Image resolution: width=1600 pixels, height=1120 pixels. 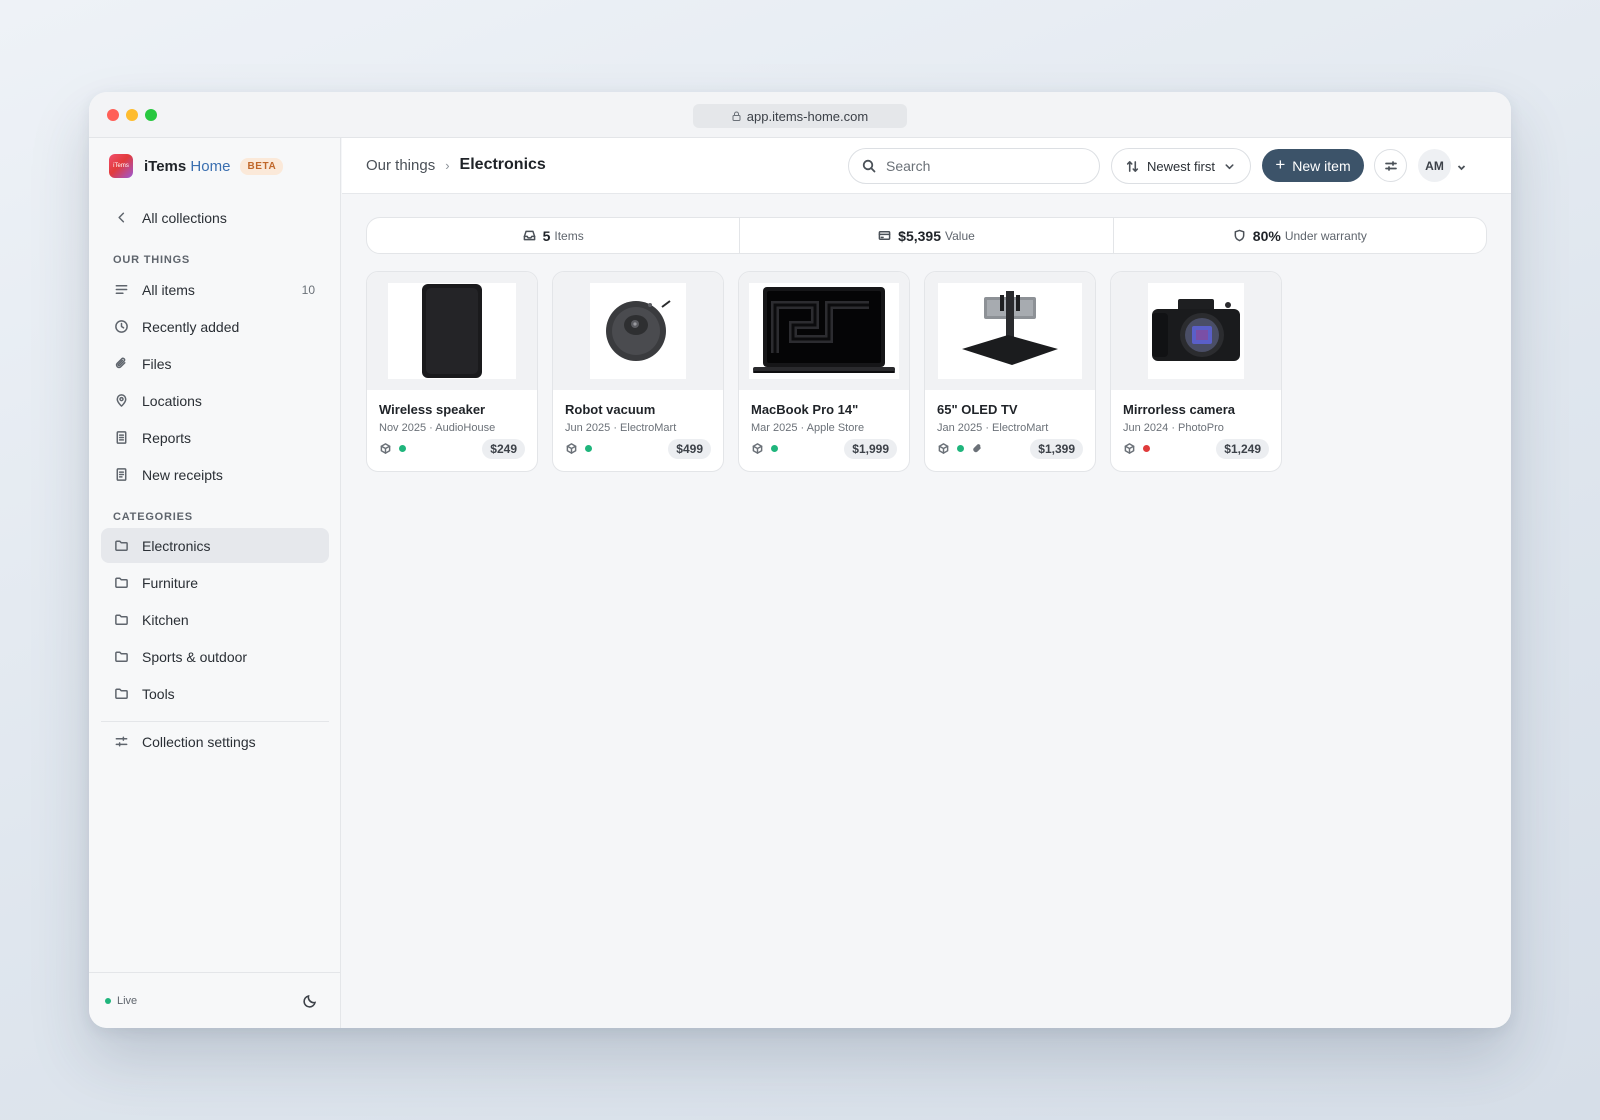 What do you see at coordinates (113, 115) in the screenshot?
I see `close-window-button` at bounding box center [113, 115].